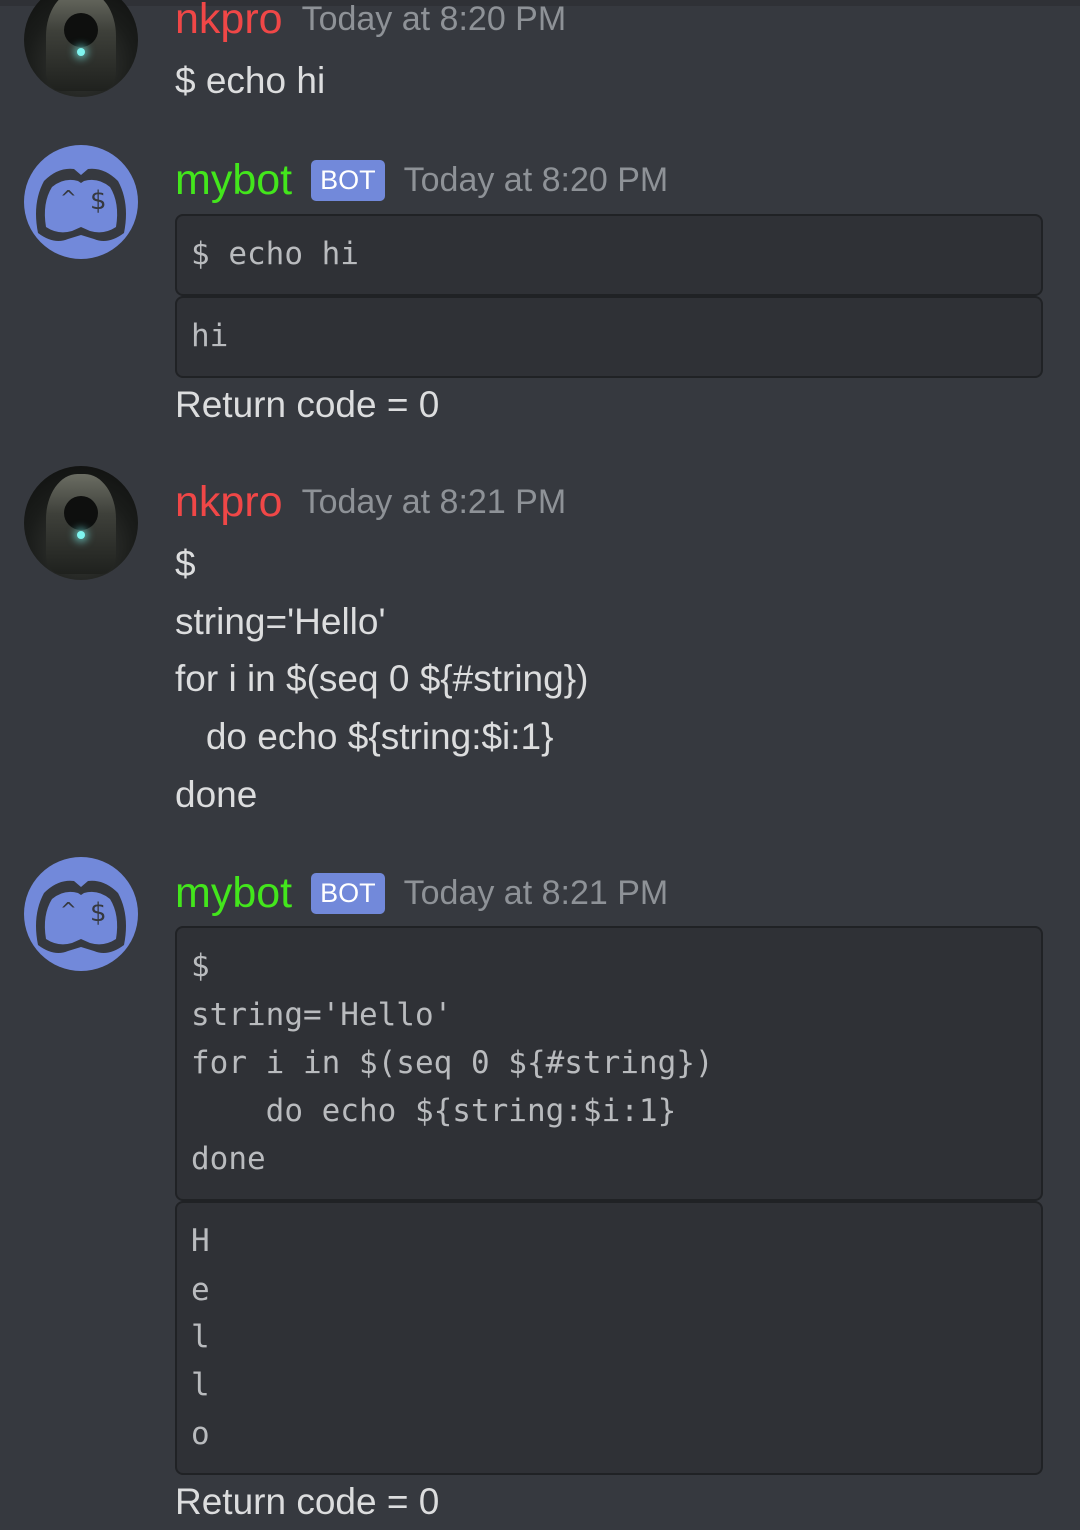 This screenshot has height=1530, width=1080. What do you see at coordinates (609, 1338) in the screenshot?
I see `output-codeblock: H e l l o` at bounding box center [609, 1338].